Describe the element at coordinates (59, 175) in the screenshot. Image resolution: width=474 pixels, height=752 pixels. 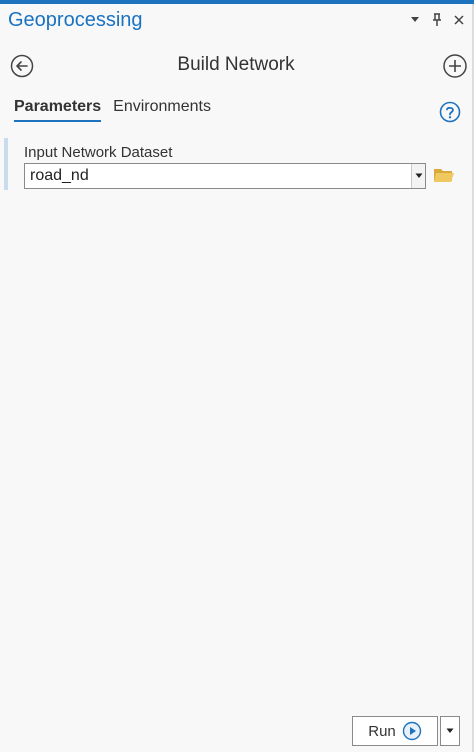
I see `combobox-value: road_nd` at that location.